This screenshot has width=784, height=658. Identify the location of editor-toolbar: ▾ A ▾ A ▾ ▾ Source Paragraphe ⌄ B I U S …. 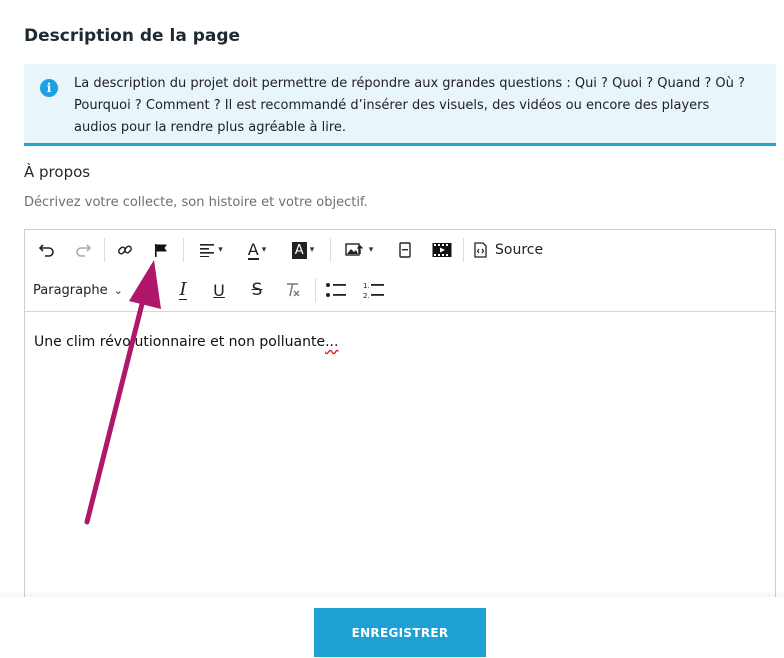
(400, 271).